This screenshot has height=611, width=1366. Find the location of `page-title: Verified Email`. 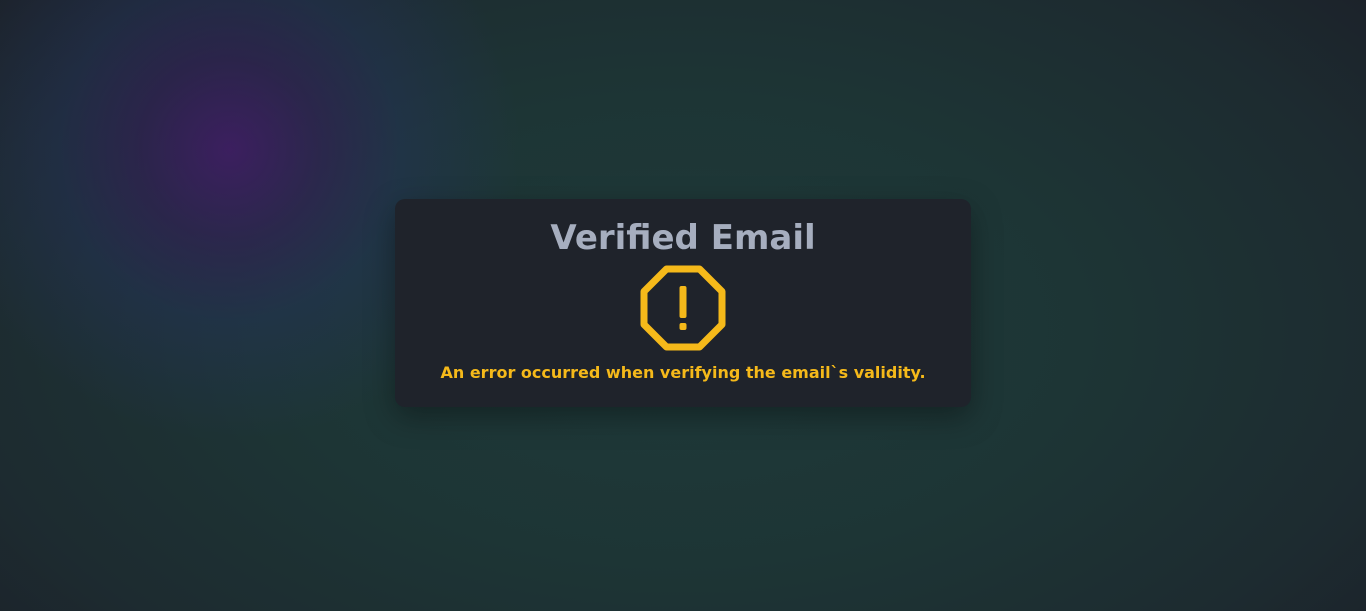

page-title: Verified Email is located at coordinates (683, 238).